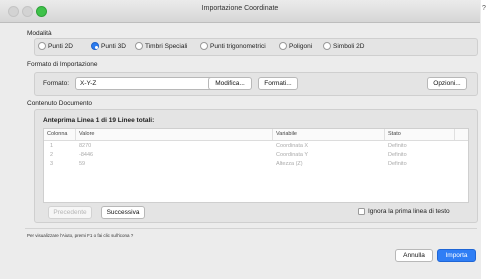  I want to click on cell-variabile: Coordinata X, so click(292, 146).